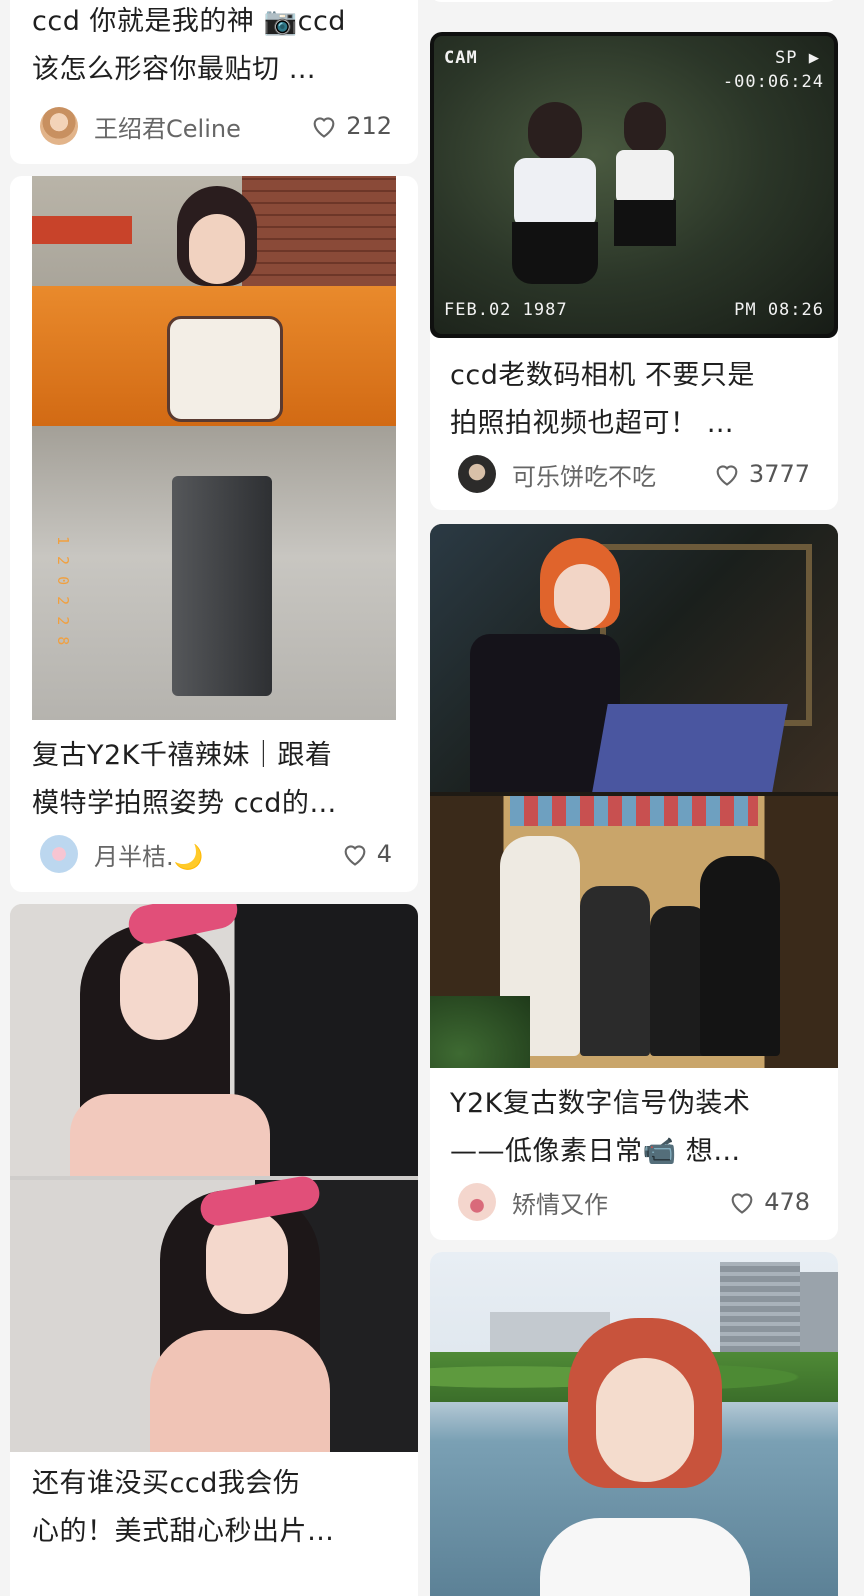  I want to click on sp-label: SP ▶, so click(797, 58).